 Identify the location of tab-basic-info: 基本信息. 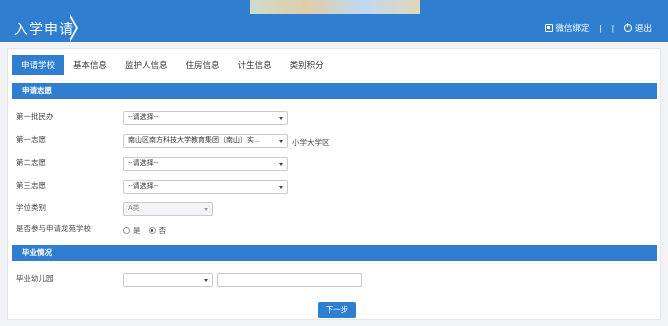
(90, 65).